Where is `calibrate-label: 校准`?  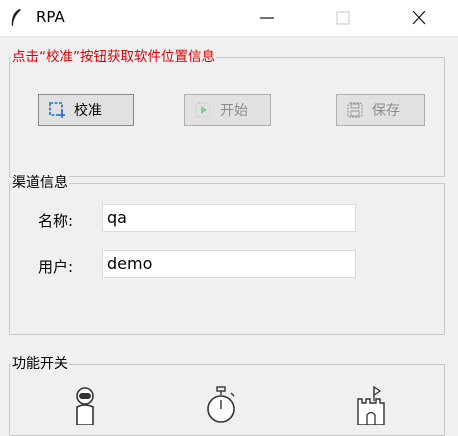
calibrate-label: 校准 is located at coordinates (88, 111).